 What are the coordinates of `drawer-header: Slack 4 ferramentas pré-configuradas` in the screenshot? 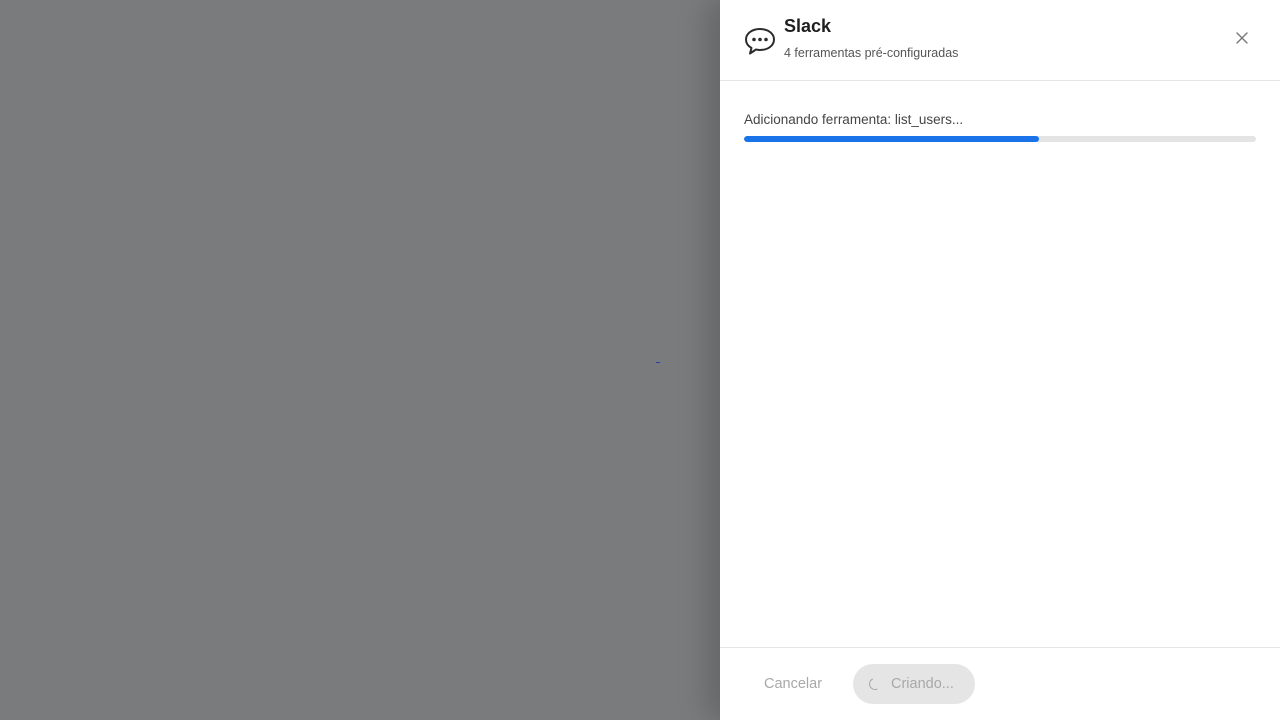 It's located at (1000, 40).